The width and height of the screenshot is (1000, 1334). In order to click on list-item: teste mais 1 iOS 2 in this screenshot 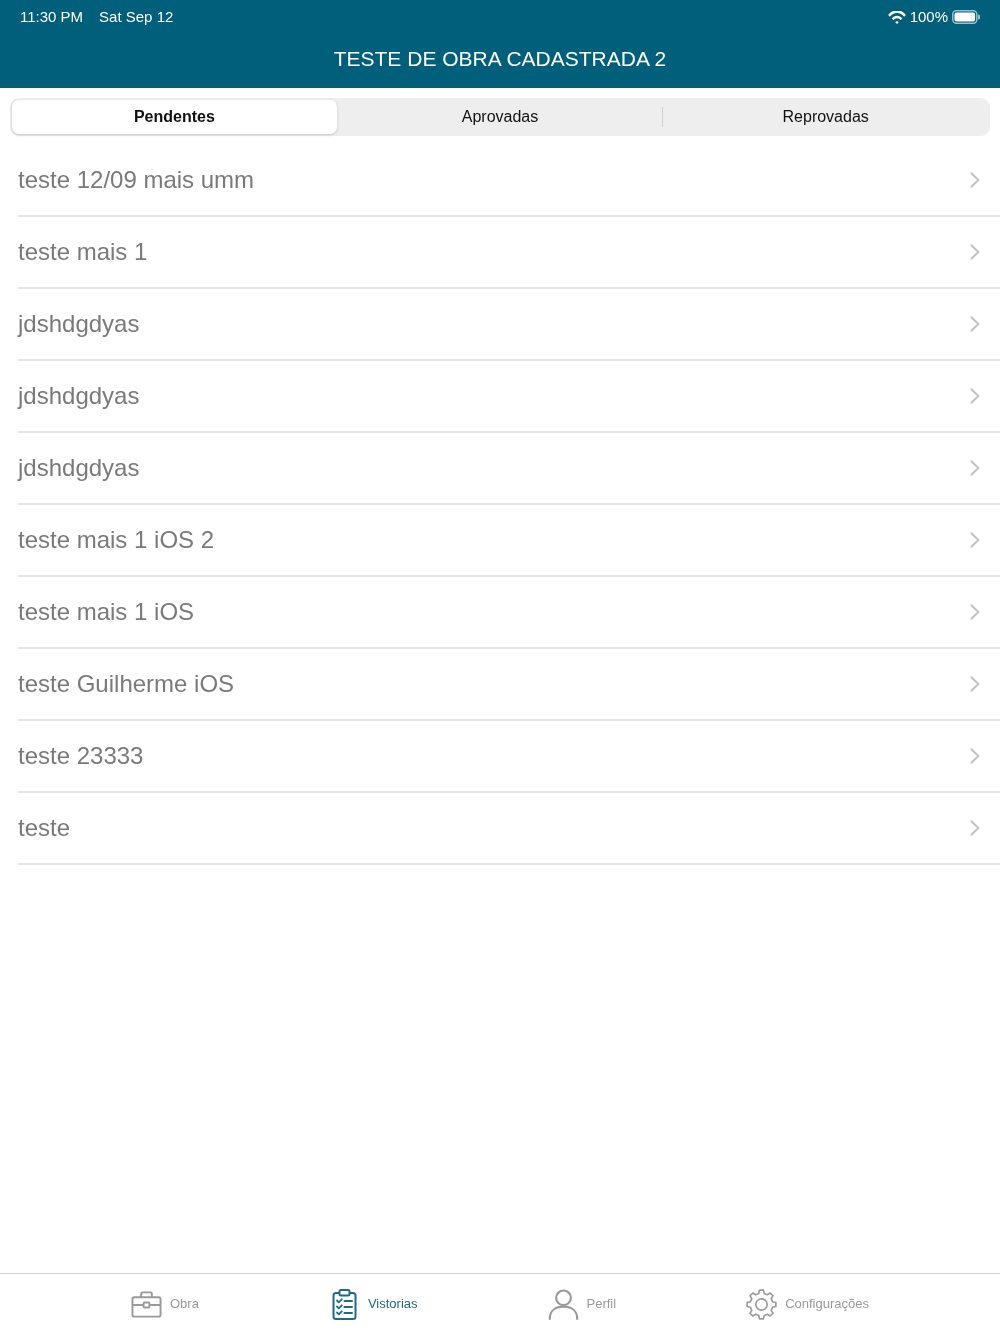, I will do `click(509, 541)`.